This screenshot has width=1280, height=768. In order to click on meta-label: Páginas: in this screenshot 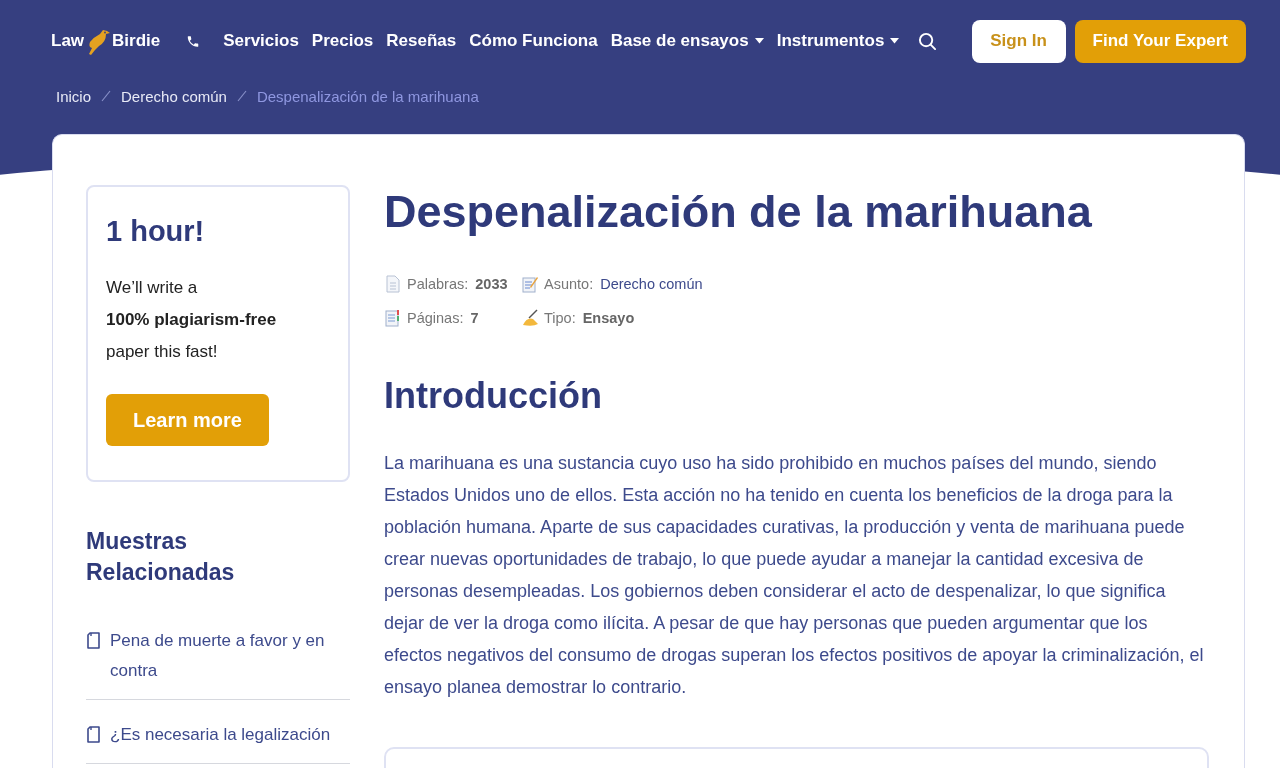, I will do `click(435, 318)`.